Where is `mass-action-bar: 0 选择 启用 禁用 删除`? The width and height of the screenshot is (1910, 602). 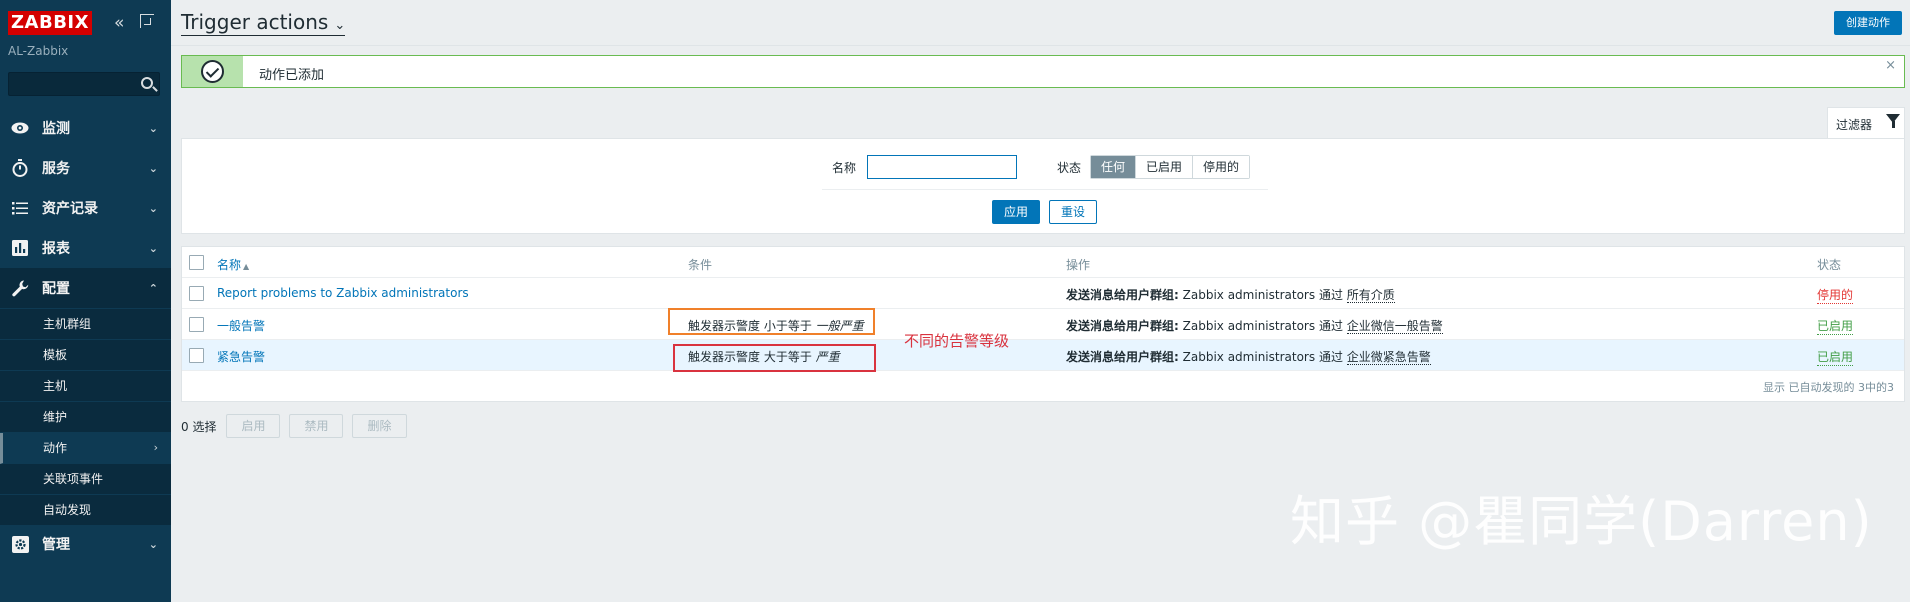
mass-action-bar: 0 选择 启用 禁用 删除 is located at coordinates (298, 426).